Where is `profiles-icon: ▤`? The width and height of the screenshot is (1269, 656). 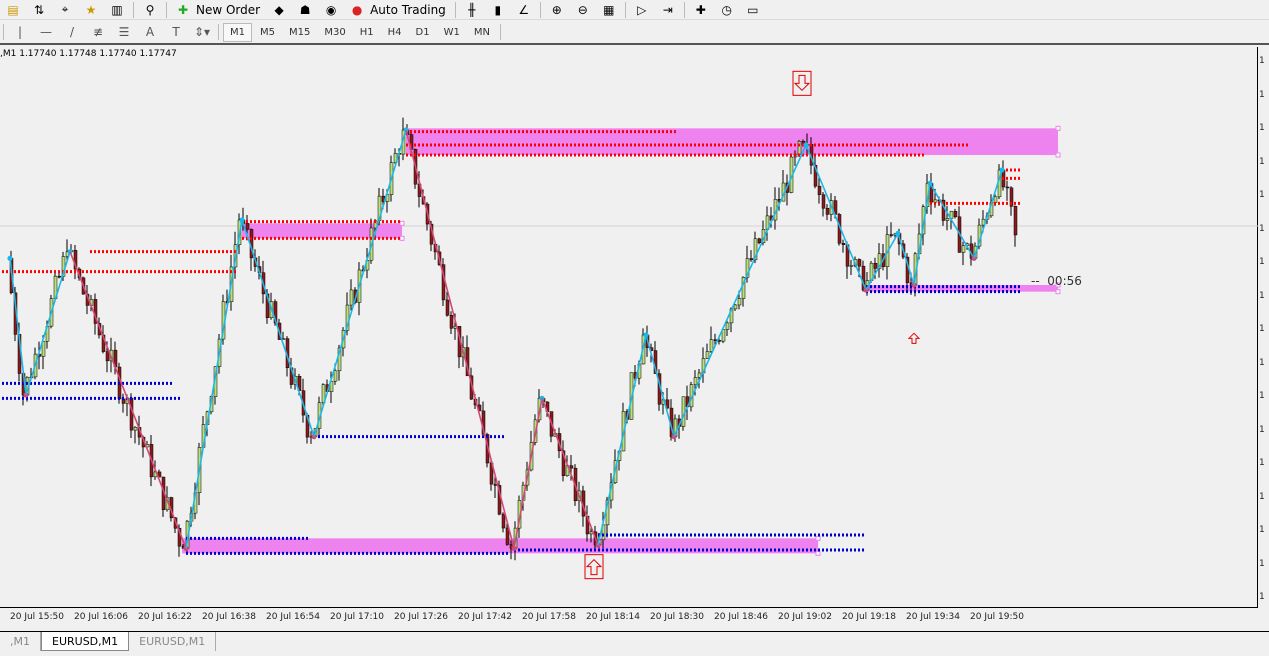 profiles-icon: ▤ is located at coordinates (13, 10).